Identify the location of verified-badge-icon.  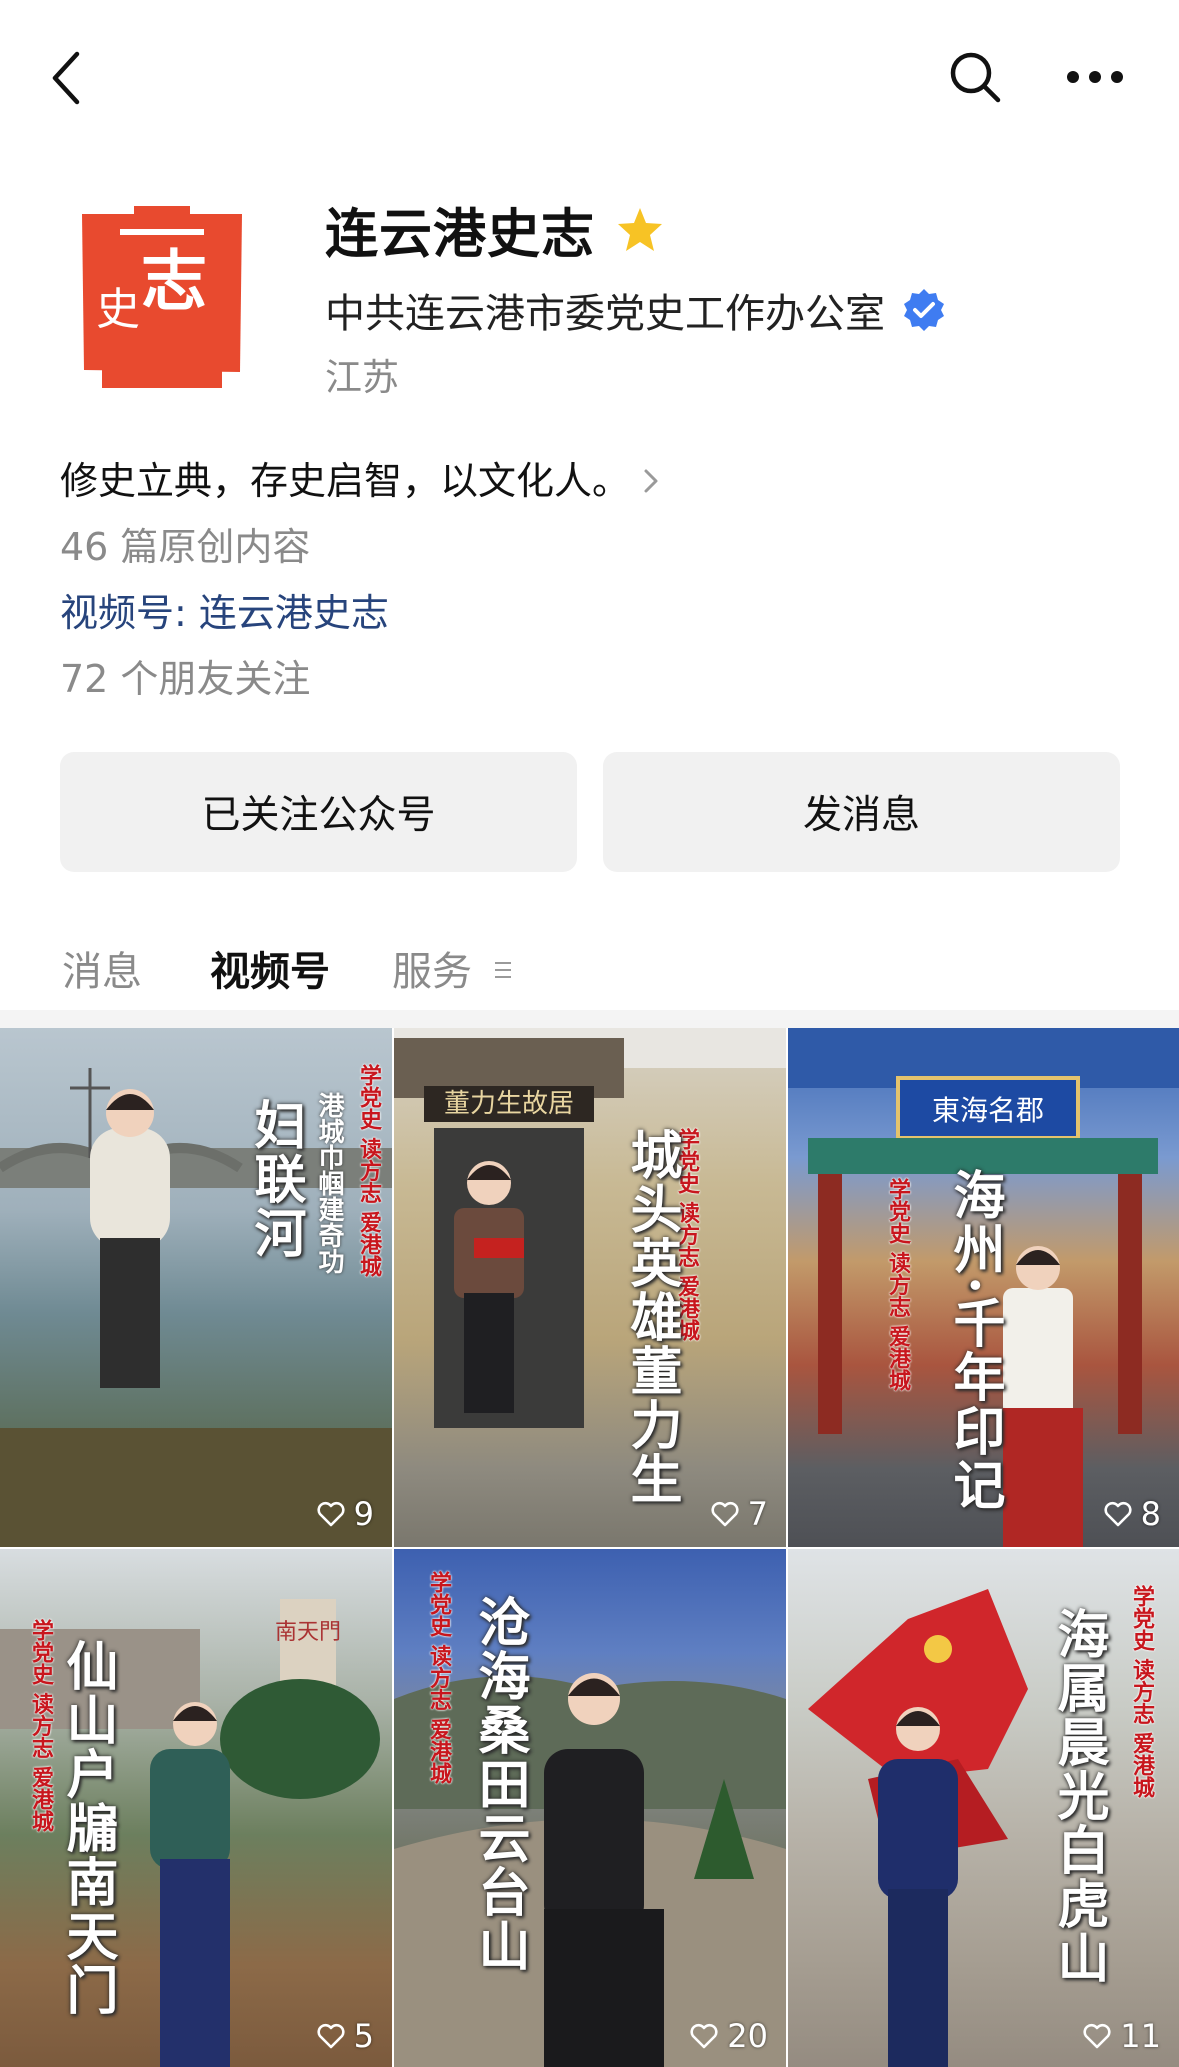
(924, 310).